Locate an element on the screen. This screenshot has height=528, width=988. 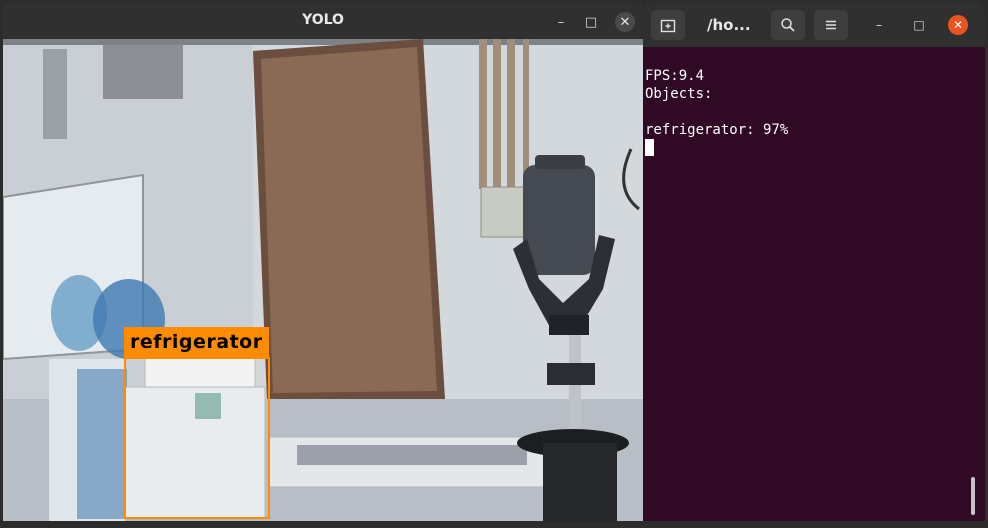
new-tab-button is located at coordinates (668, 25).